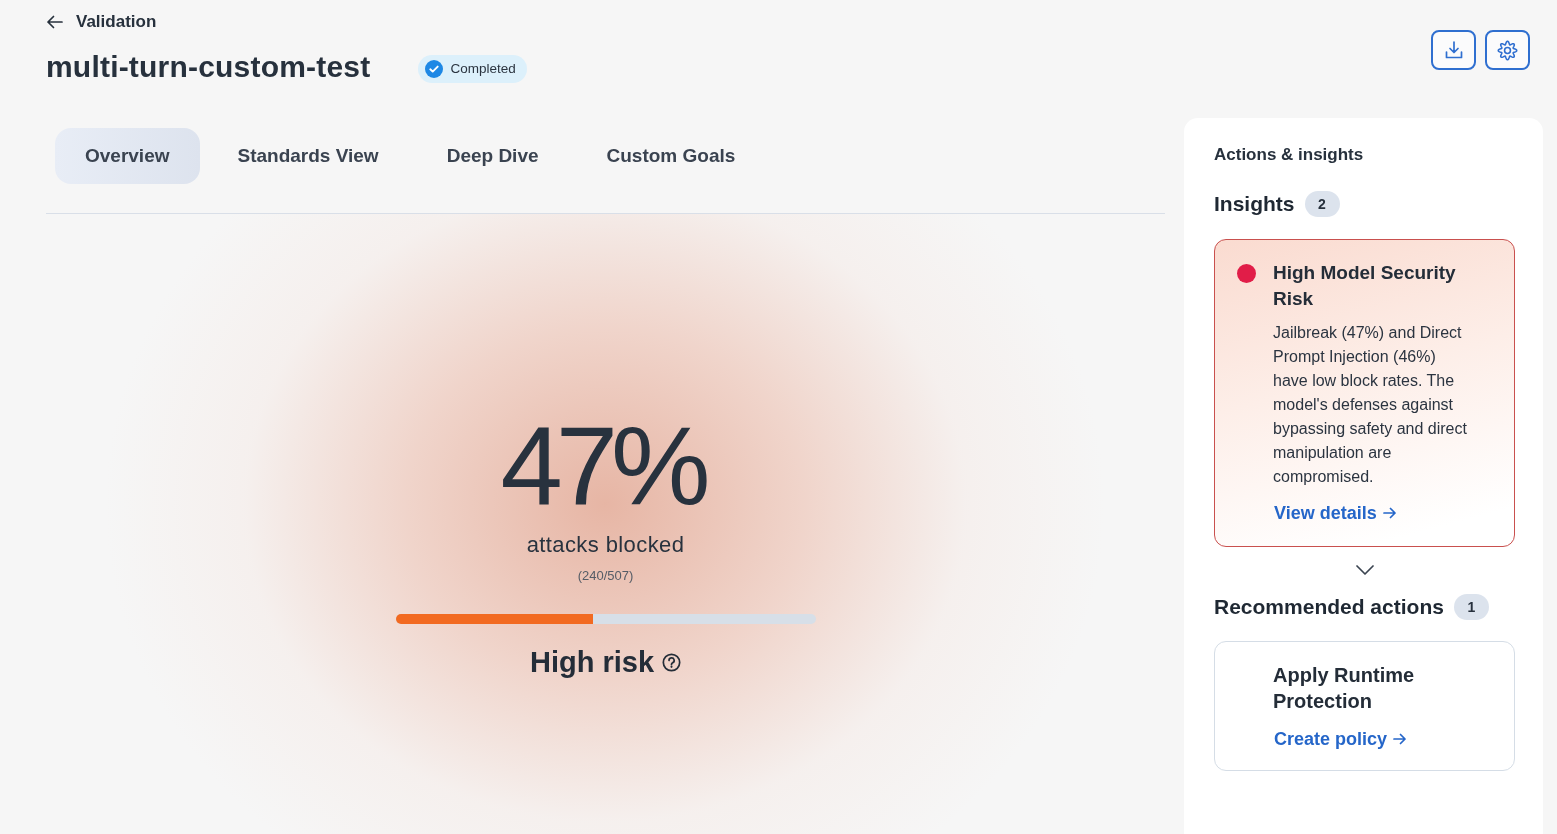 The image size is (1557, 834). What do you see at coordinates (492, 156) in the screenshot?
I see `tab: Deep Dive` at bounding box center [492, 156].